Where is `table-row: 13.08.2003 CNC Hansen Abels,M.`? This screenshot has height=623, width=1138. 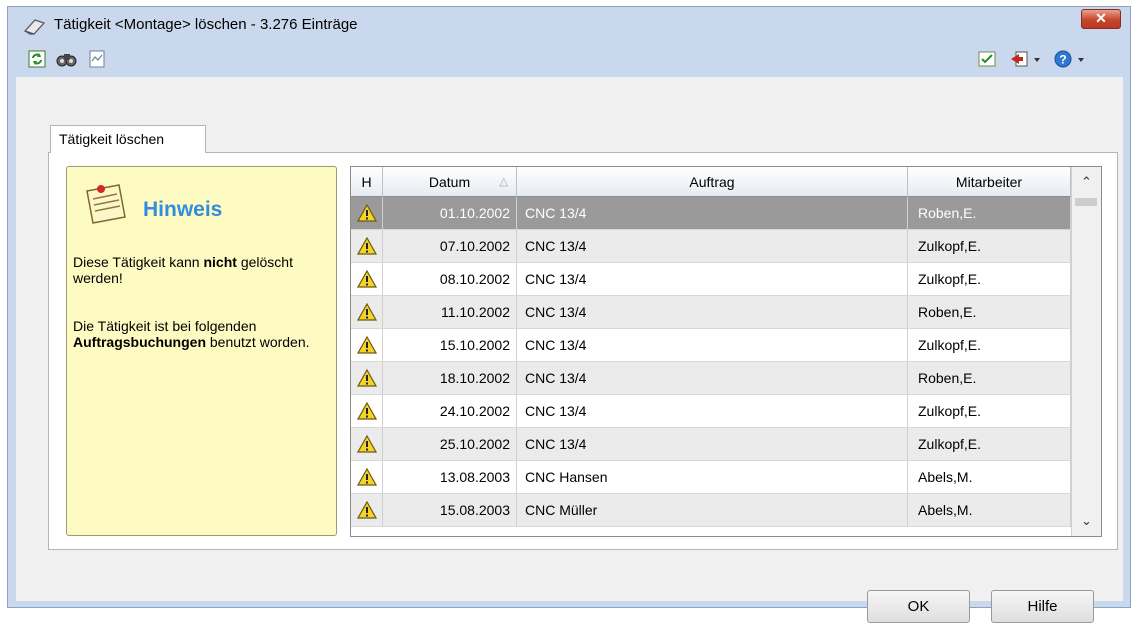
table-row: 13.08.2003 CNC Hansen Abels,M. is located at coordinates (711, 477).